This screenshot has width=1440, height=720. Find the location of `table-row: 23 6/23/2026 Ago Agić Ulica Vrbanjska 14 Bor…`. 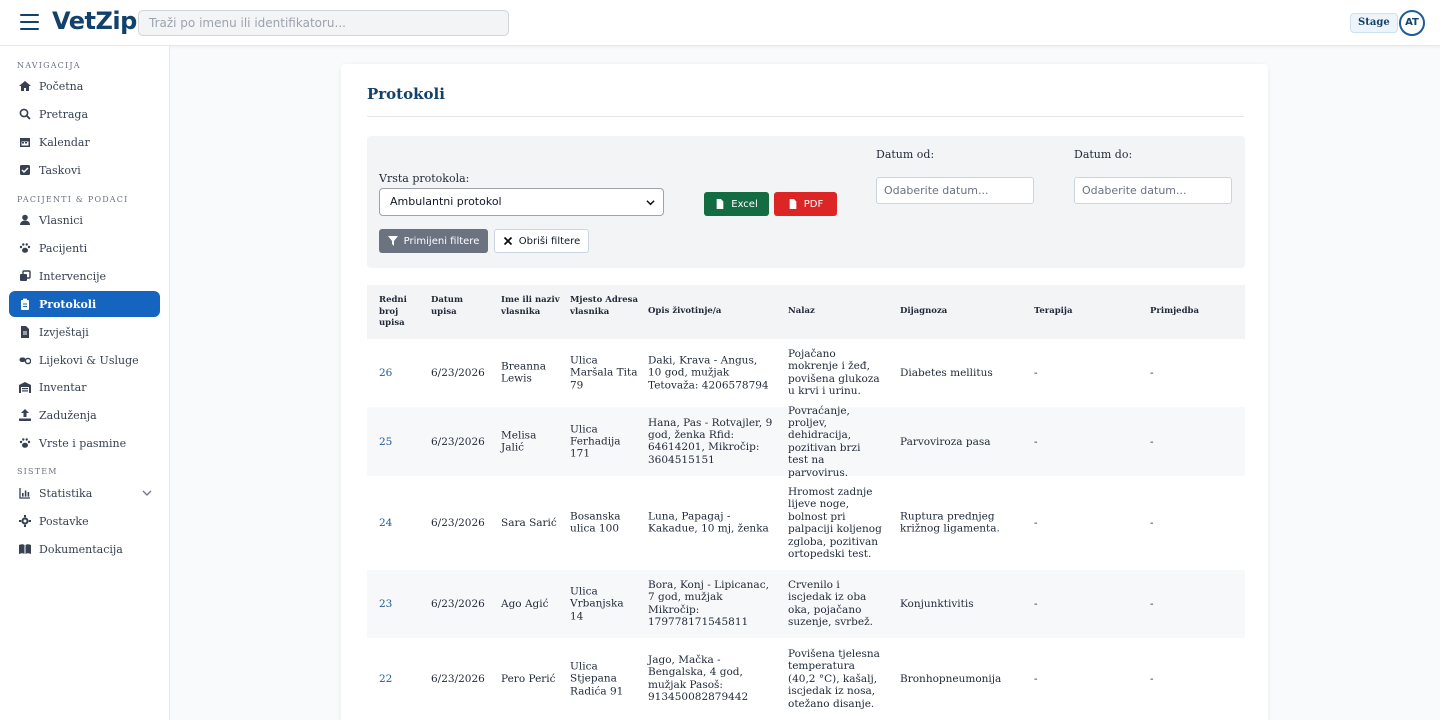

table-row: 23 6/23/2026 Ago Agić Ulica Vrbanjska 14 Bor… is located at coordinates (806, 604).